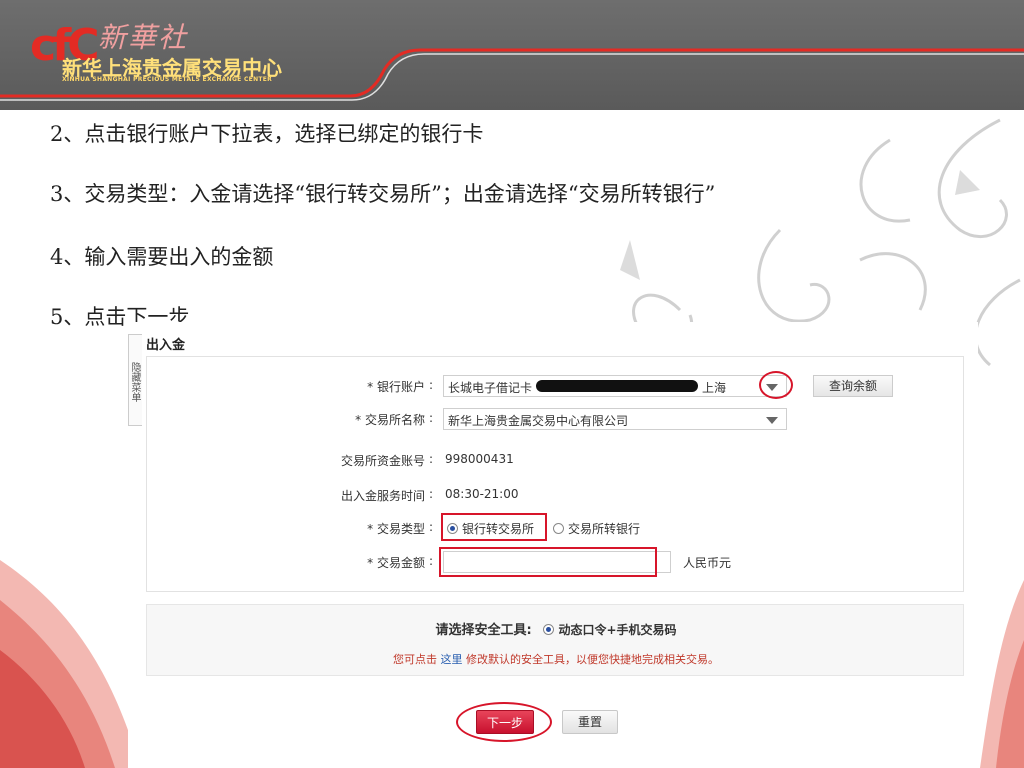 The image size is (1024, 768). What do you see at coordinates (548, 562) in the screenshot?
I see `amount-highlight-box` at bounding box center [548, 562].